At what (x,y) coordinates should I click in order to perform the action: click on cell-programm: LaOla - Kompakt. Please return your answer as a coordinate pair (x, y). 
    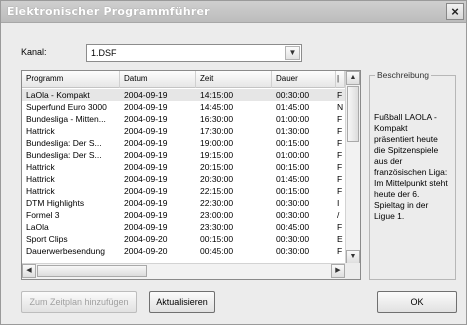
    Looking at the image, I should click on (58, 95).